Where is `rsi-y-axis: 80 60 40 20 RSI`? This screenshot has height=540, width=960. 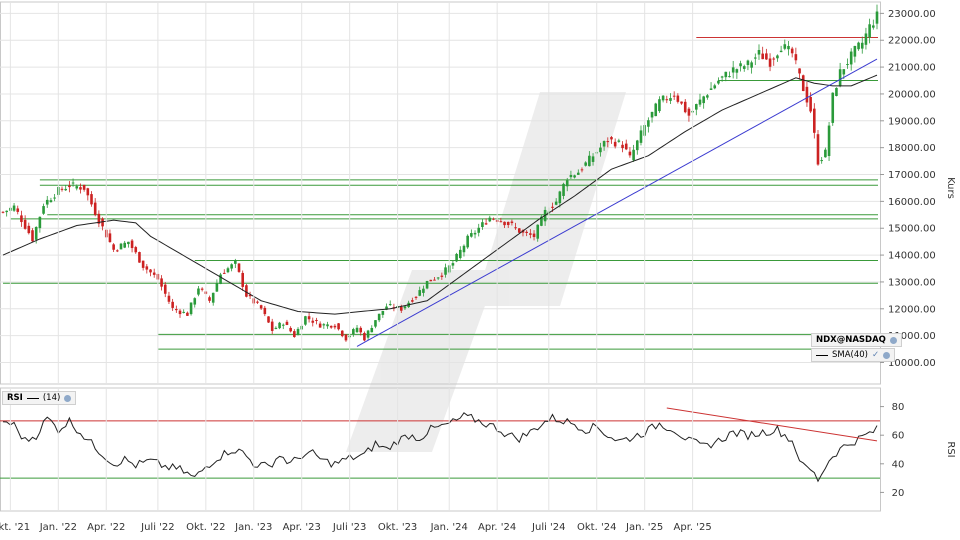
rsi-y-axis: 80 60 40 20 RSI is located at coordinates (918, 450).